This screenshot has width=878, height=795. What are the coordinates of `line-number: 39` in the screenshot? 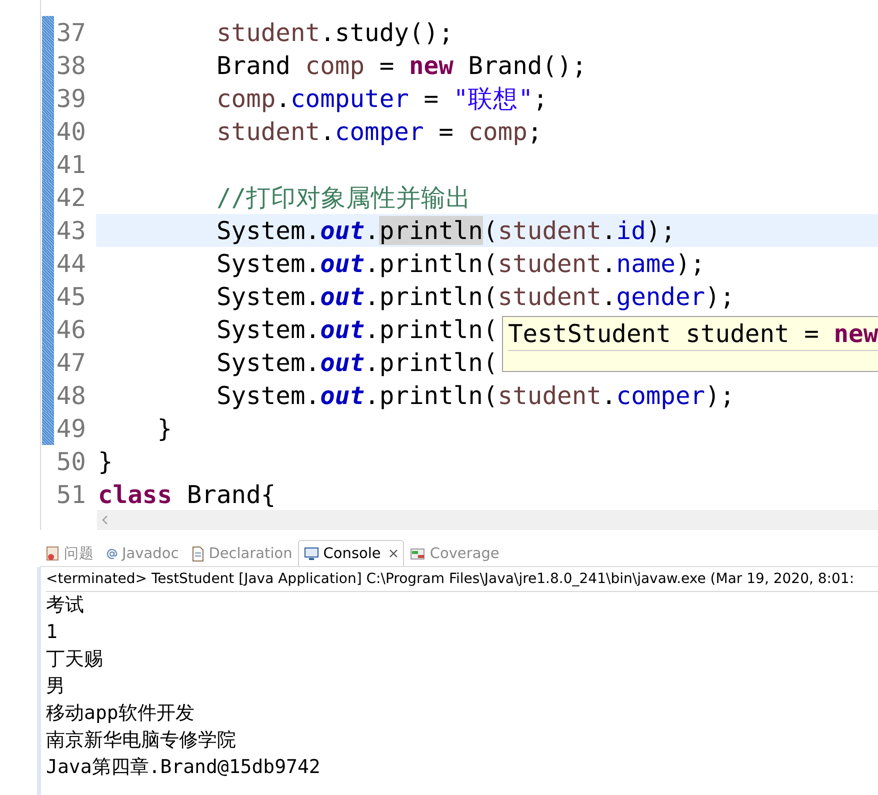 It's located at (71, 99).